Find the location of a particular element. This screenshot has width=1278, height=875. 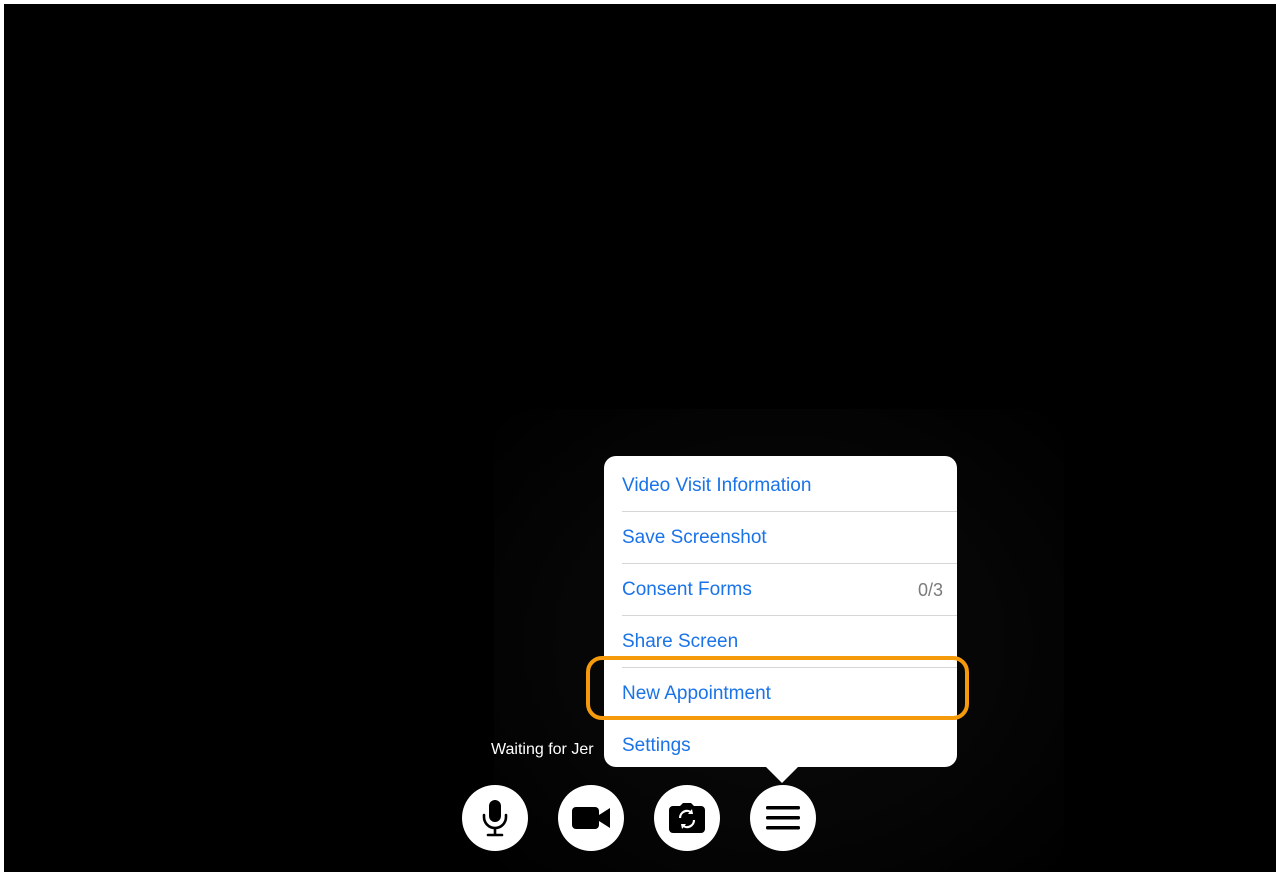

microphone-button is located at coordinates (495, 818).